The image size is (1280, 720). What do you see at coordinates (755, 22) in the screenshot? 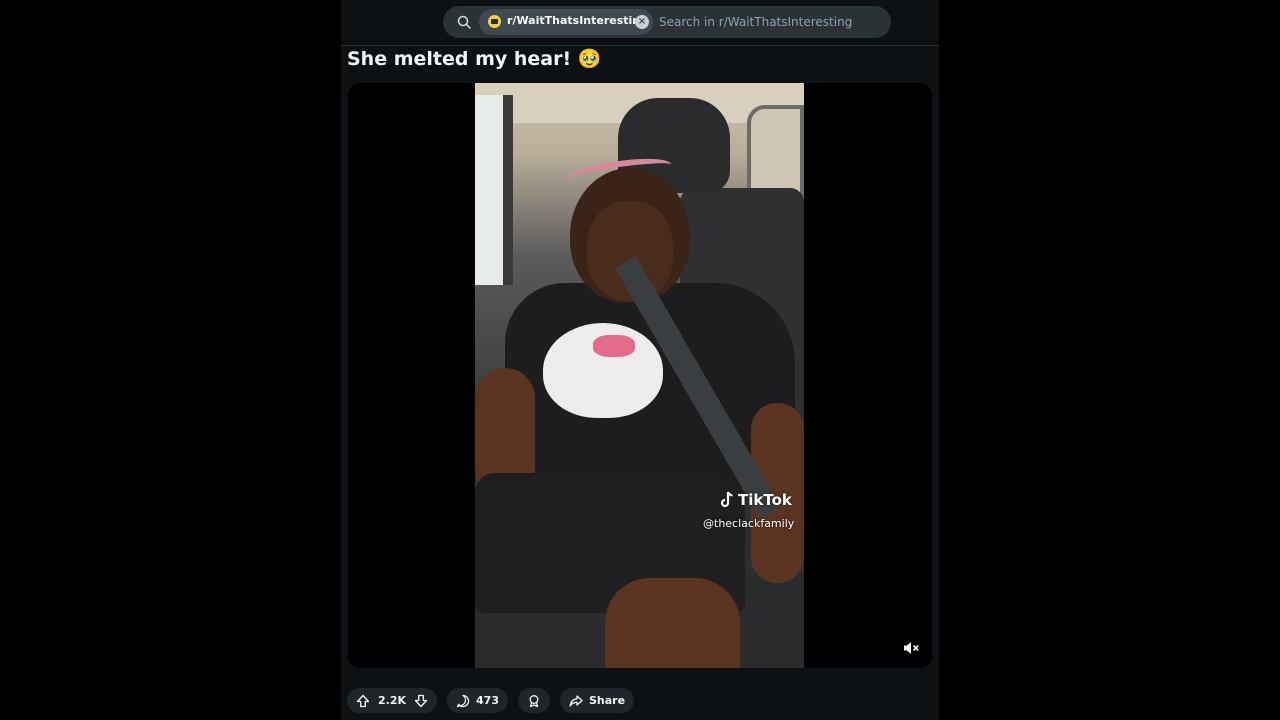
I see `search-input: Search in r/WaitThatsInteresting` at bounding box center [755, 22].